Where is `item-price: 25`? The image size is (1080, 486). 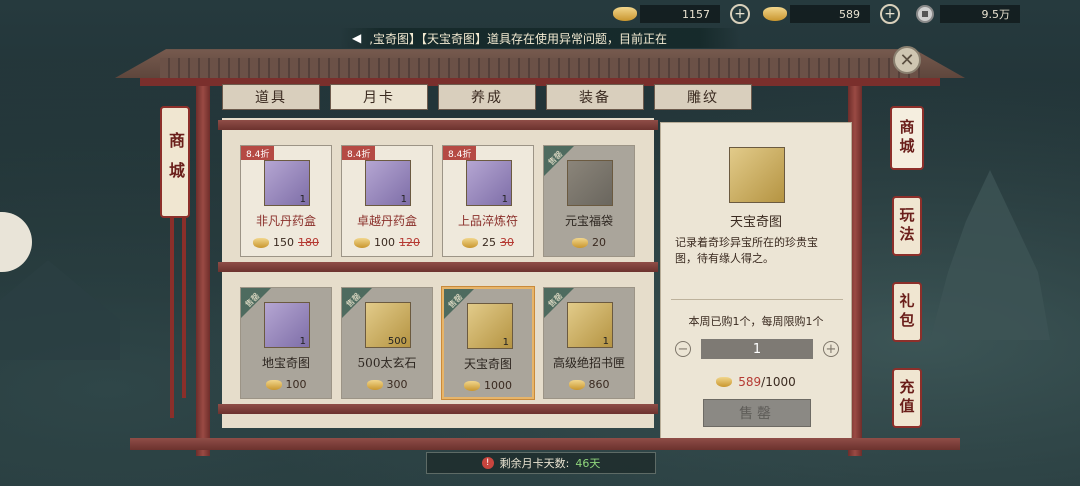
item-price: 25 is located at coordinates (489, 242).